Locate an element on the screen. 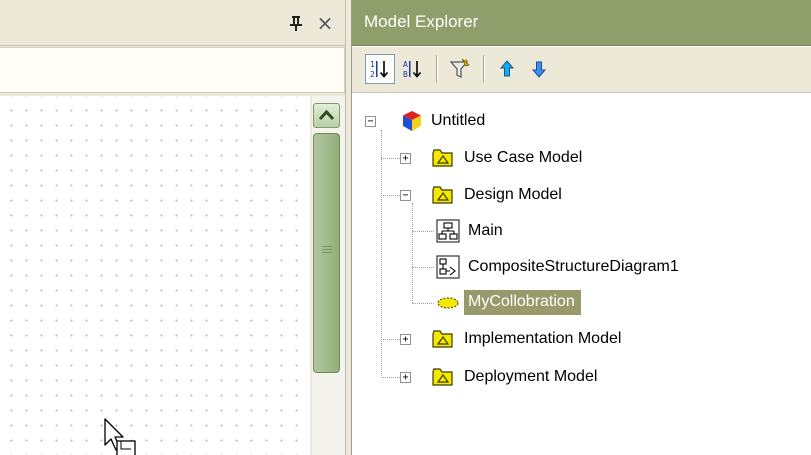  svg-text: 2 is located at coordinates (372, 74).